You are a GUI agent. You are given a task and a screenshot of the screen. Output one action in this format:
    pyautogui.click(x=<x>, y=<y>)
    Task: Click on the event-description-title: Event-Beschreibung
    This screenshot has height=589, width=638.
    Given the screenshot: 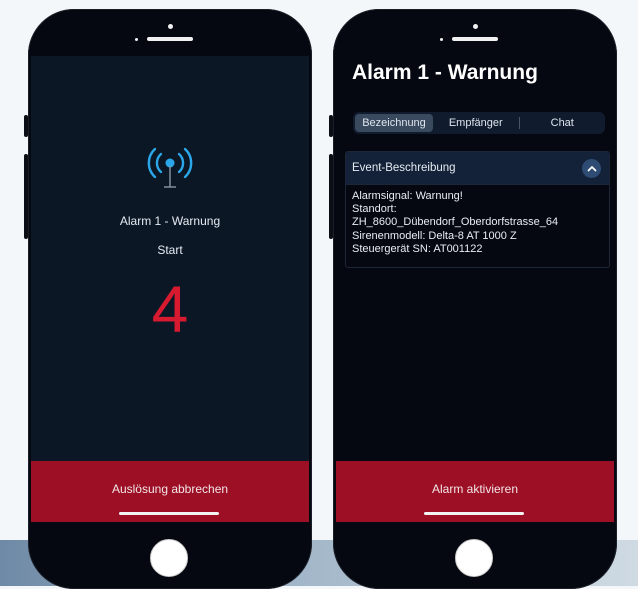 What is the action you would take?
    pyautogui.click(x=404, y=168)
    